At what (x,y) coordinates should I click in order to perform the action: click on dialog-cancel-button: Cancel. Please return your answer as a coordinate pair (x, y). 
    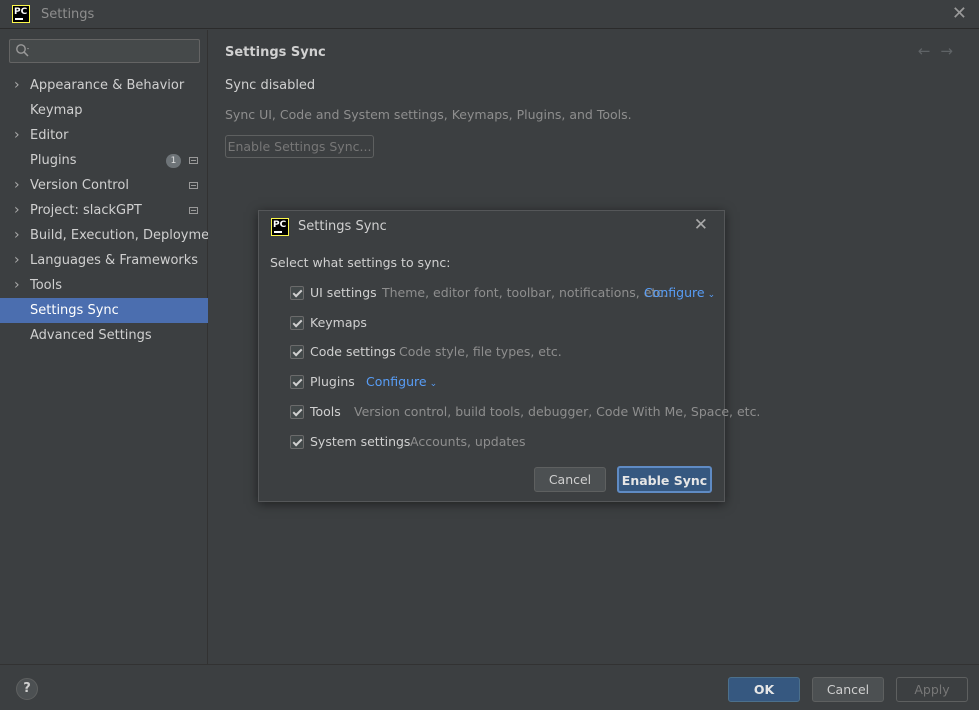
    Looking at the image, I should click on (570, 479).